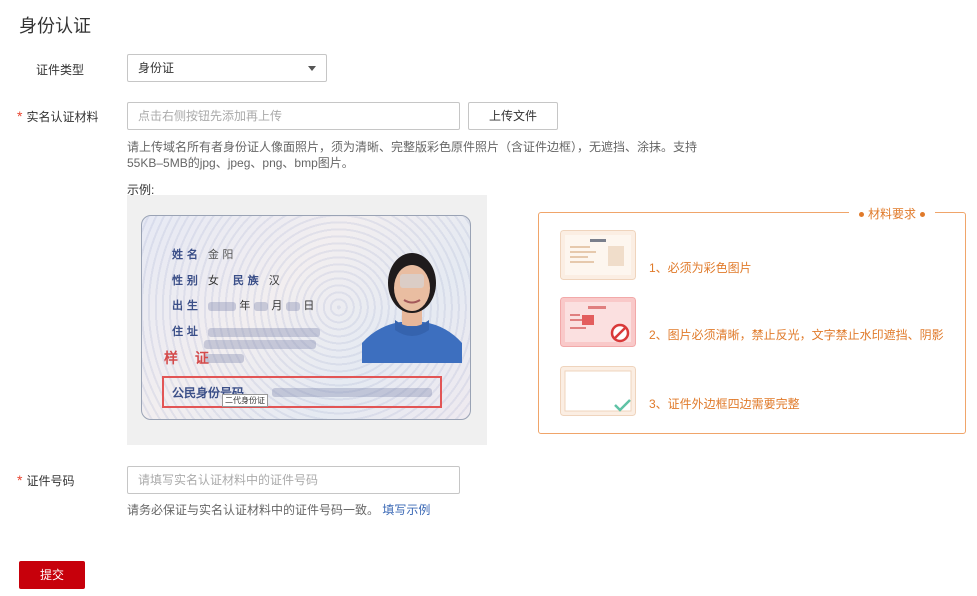 The image size is (977, 596). Describe the element at coordinates (220, 254) in the screenshot. I see `card-name-value: 金 阳` at that location.